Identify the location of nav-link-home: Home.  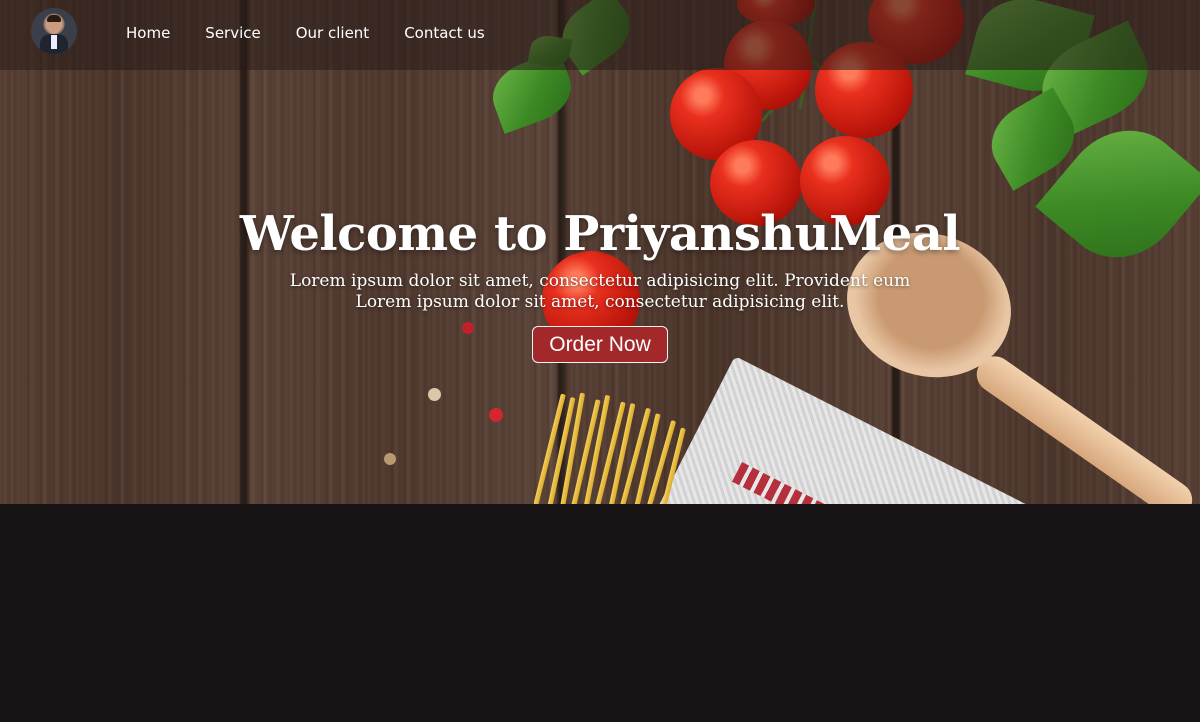
(148, 33).